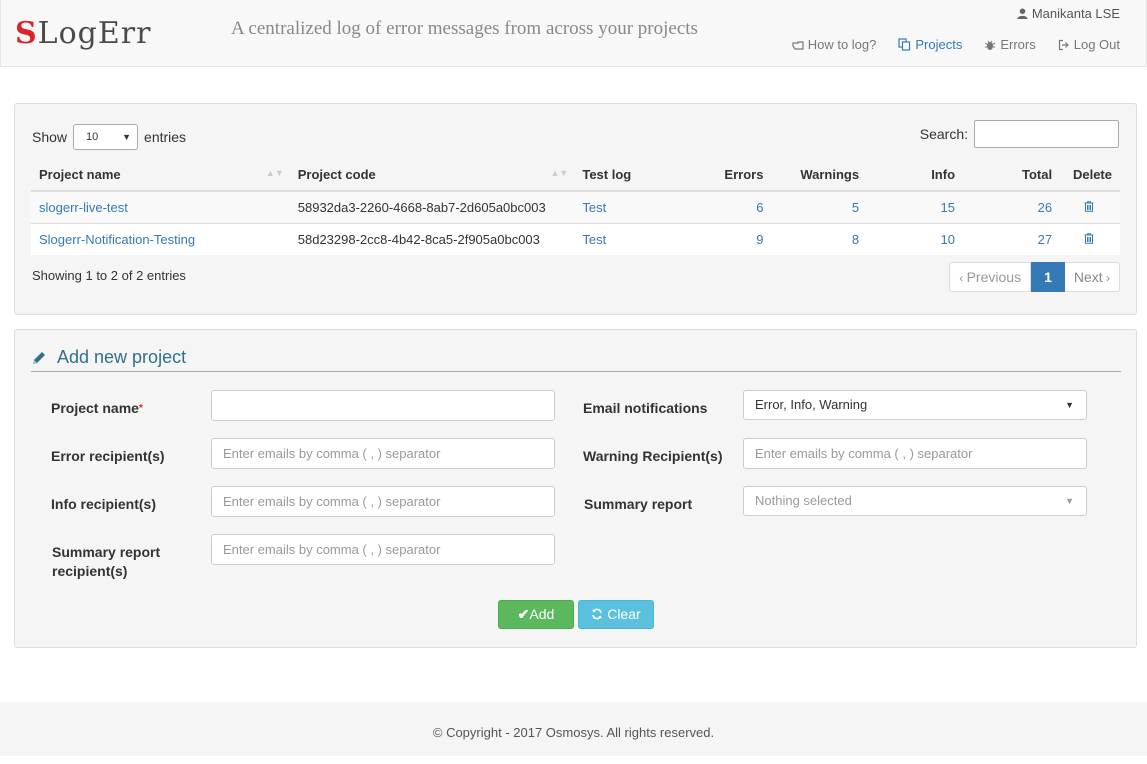 This screenshot has width=1147, height=764. I want to click on required-mark: *, so click(140, 408).